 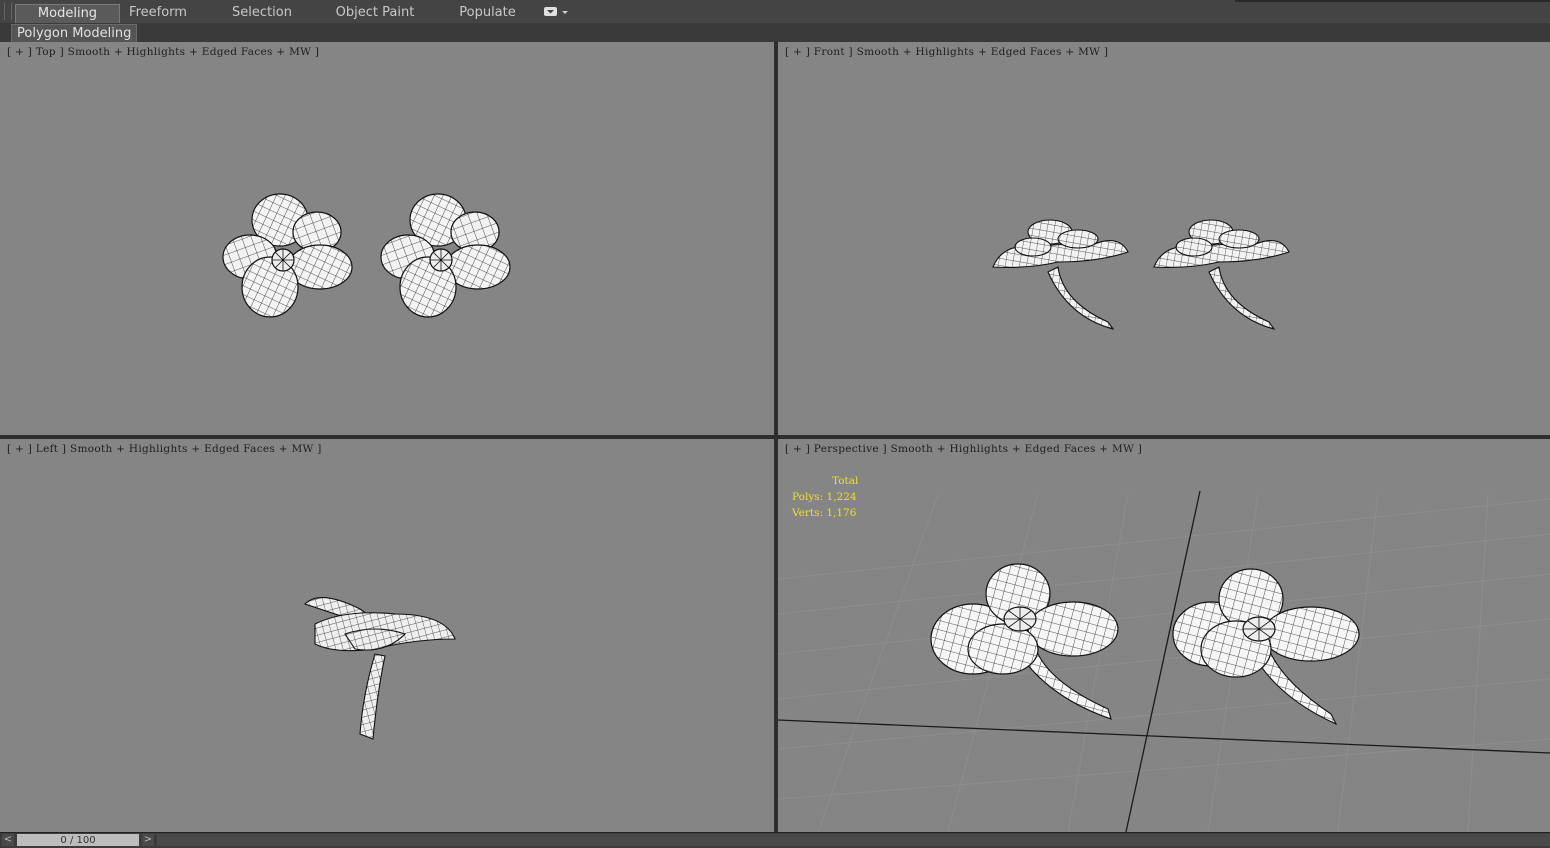 What do you see at coordinates (824, 513) in the screenshot?
I see `stats-verts: Verts: 1,176` at bounding box center [824, 513].